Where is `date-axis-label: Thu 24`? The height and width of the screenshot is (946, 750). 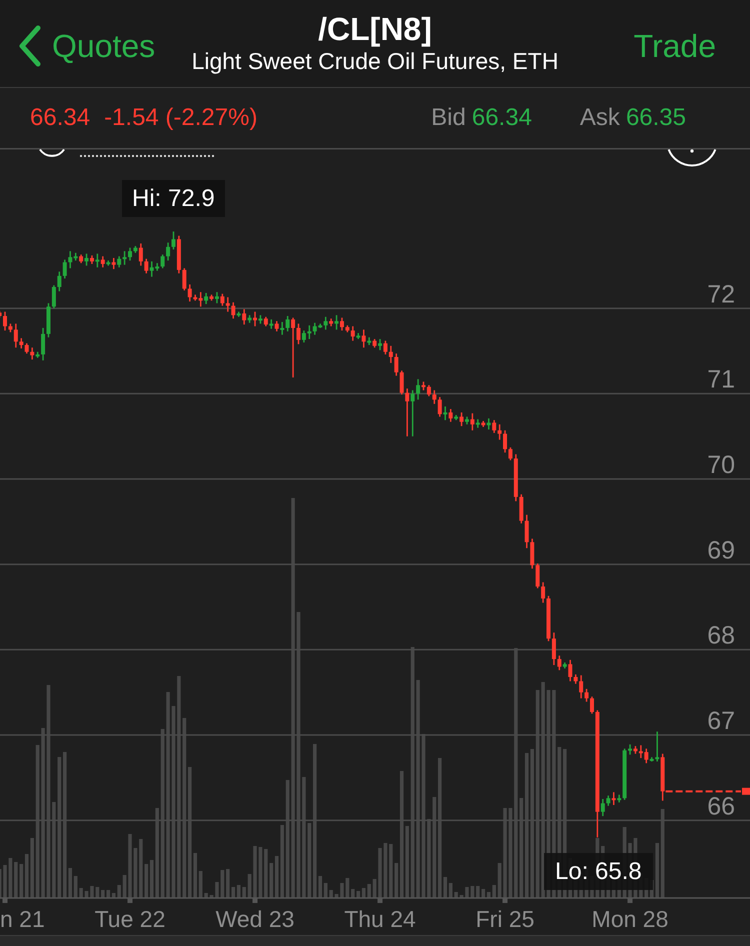
date-axis-label: Thu 24 is located at coordinates (380, 919).